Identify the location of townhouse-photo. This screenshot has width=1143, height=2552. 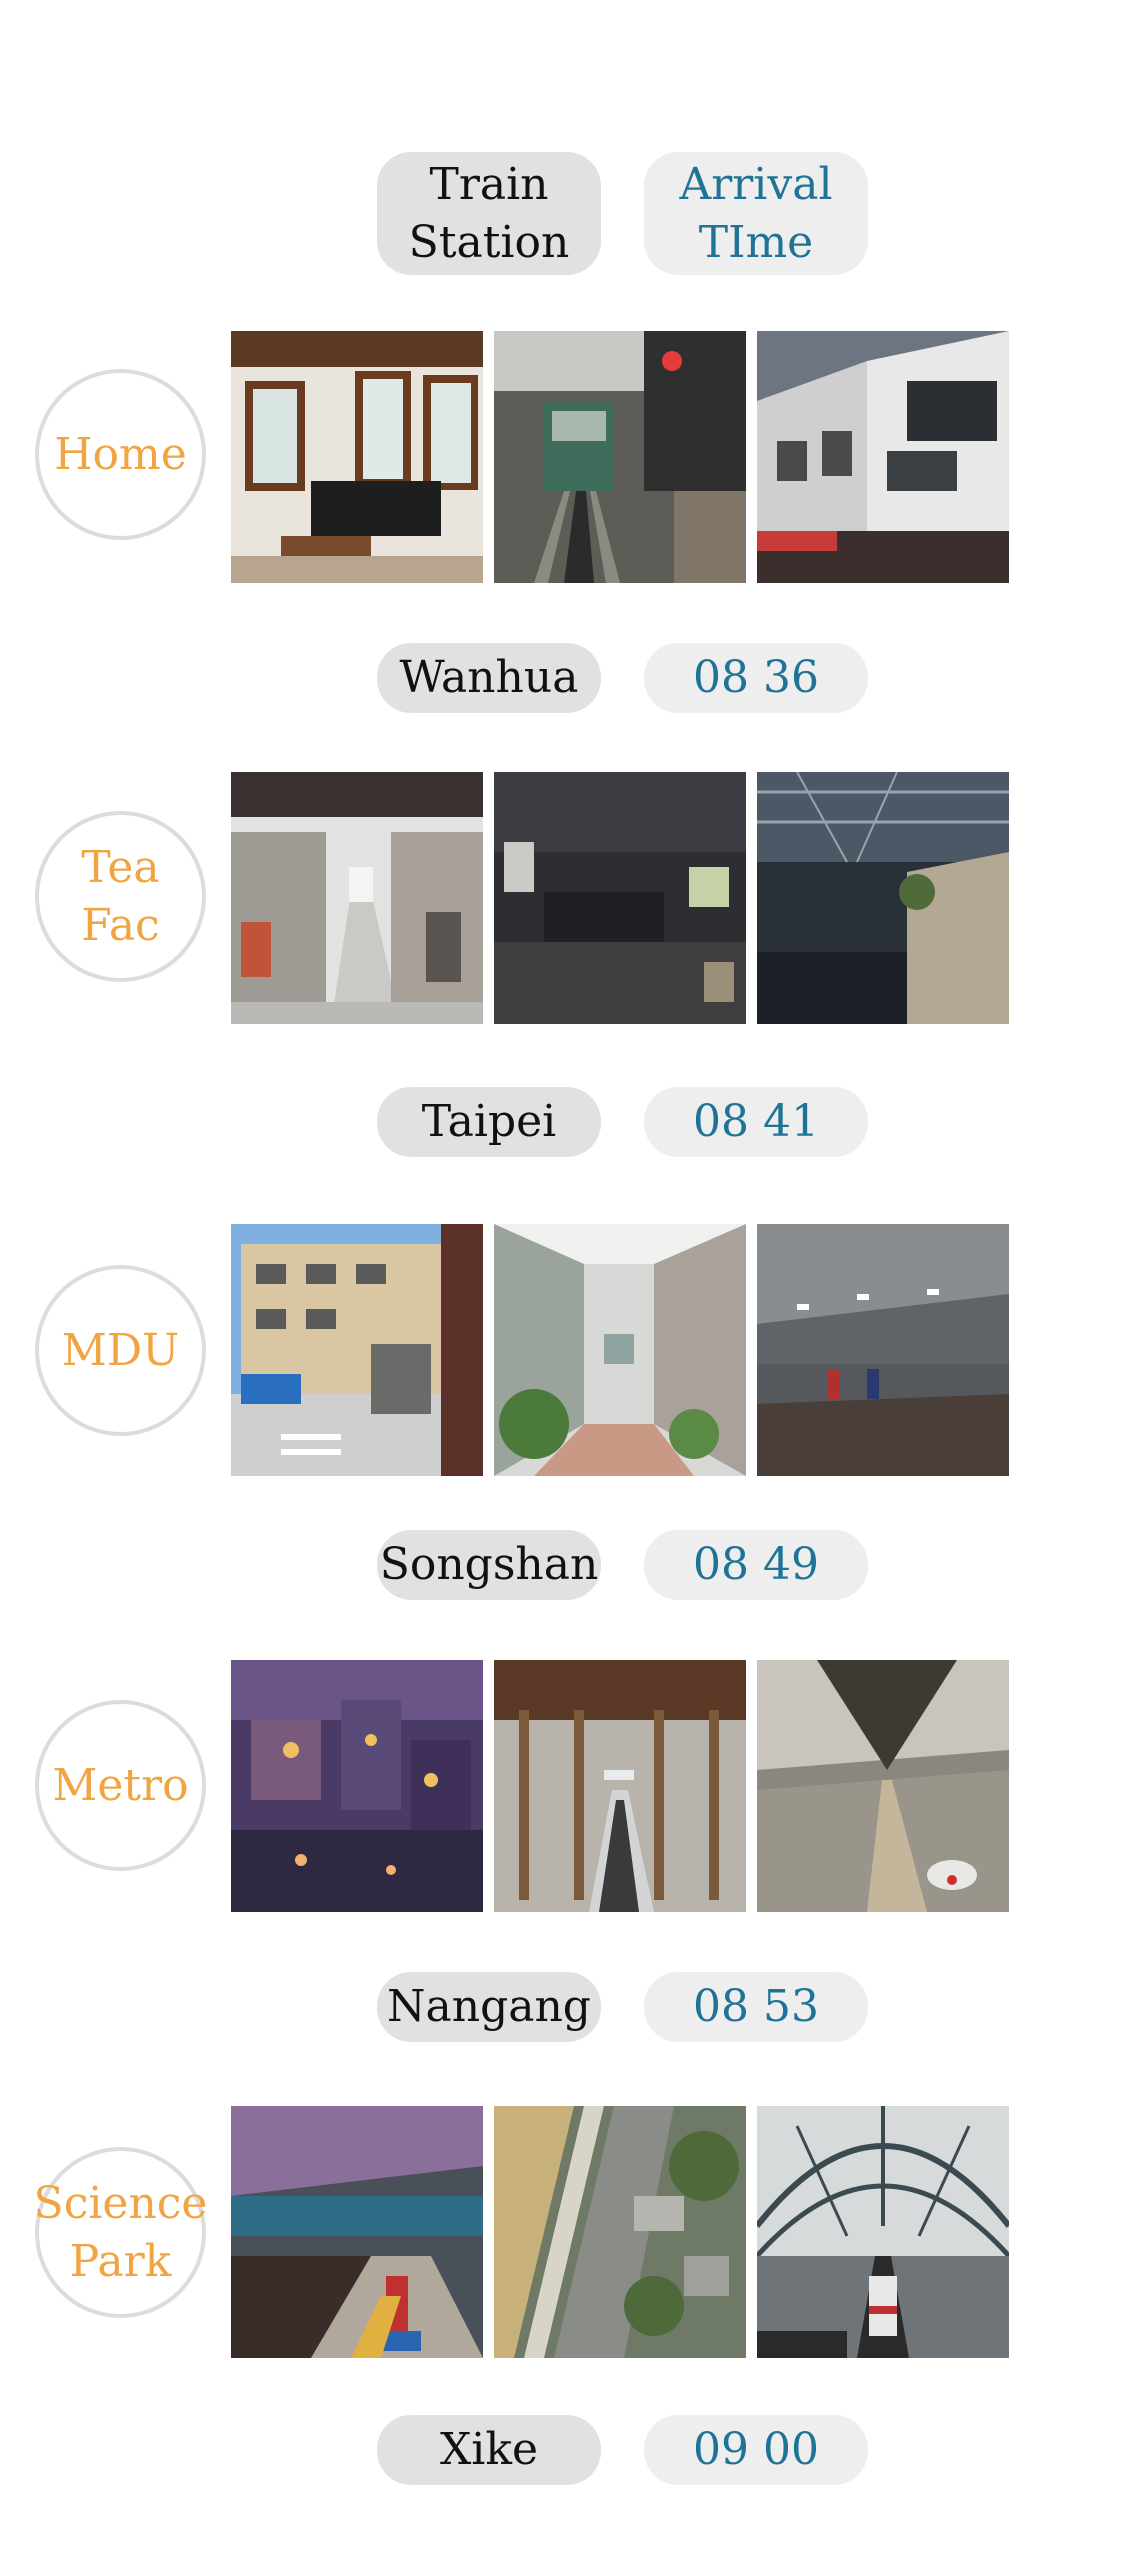
(883, 457).